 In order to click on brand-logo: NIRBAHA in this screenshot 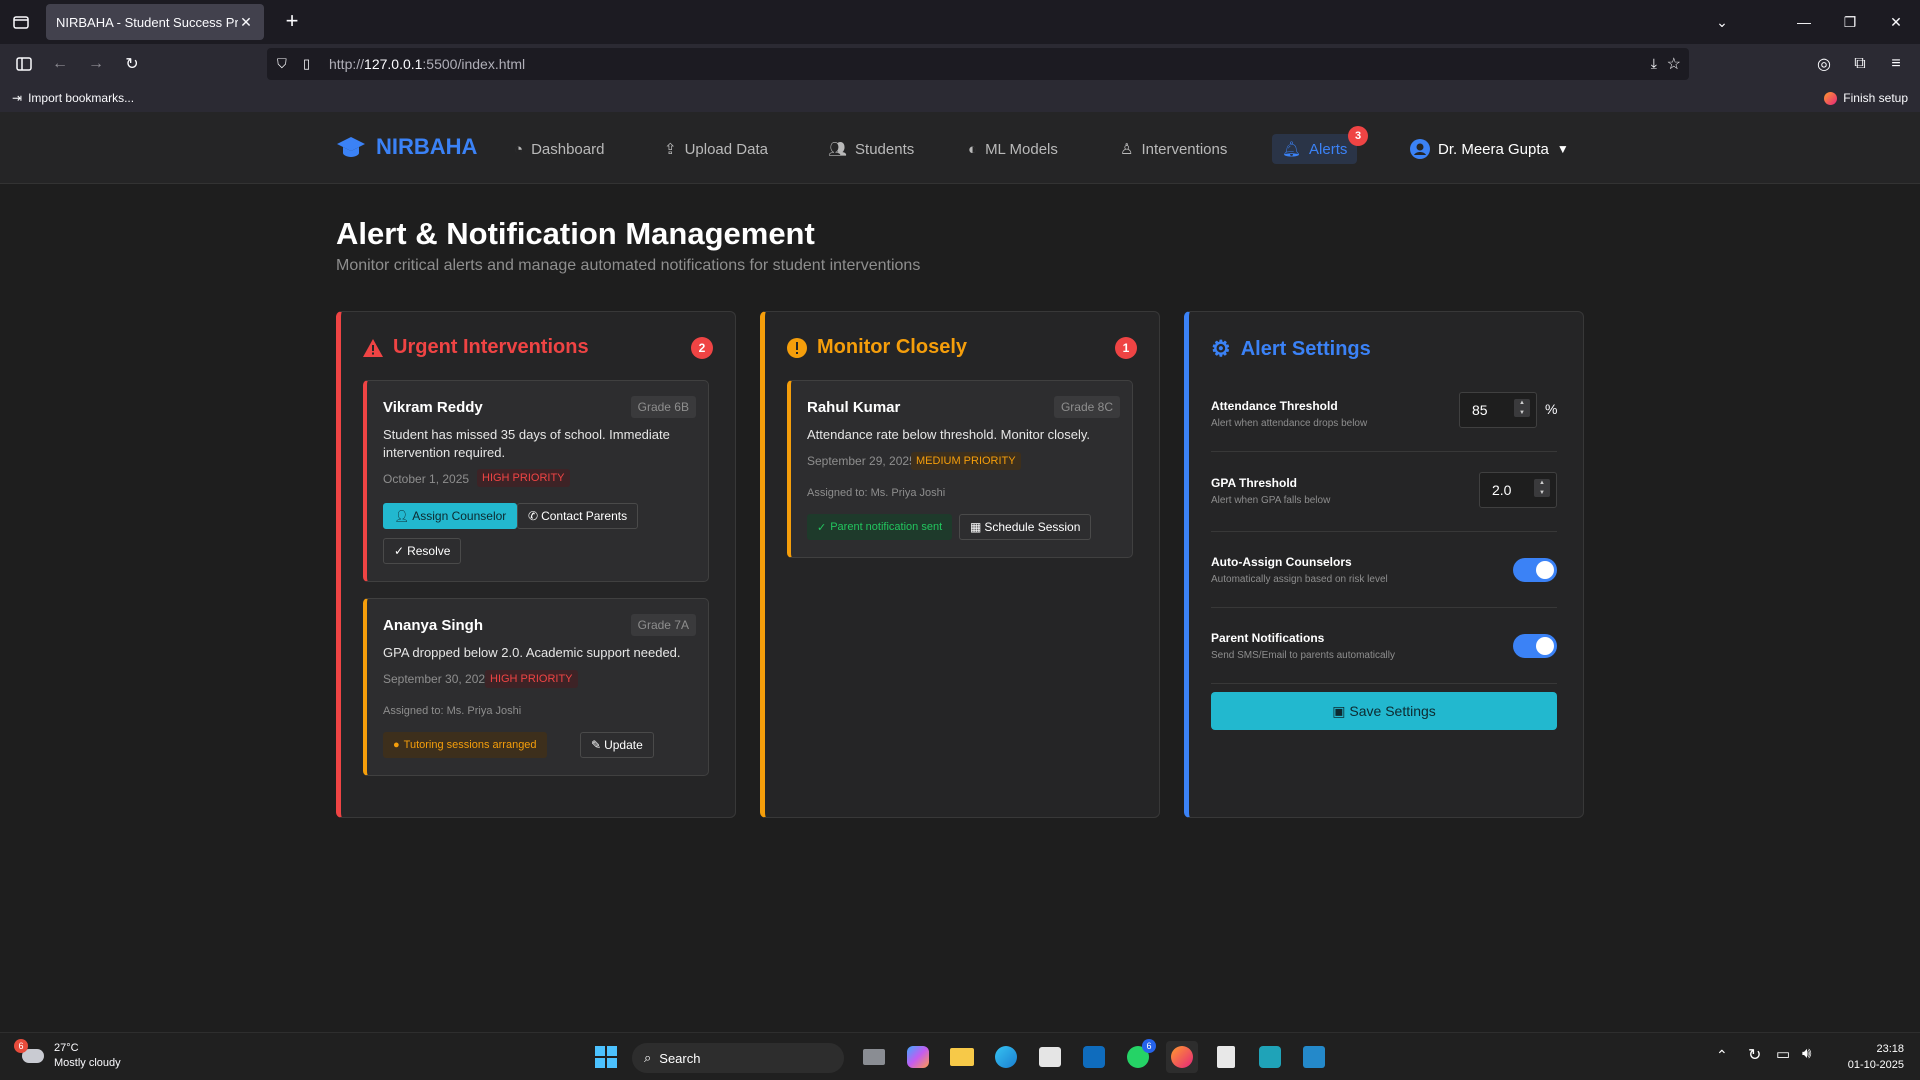, I will do `click(406, 147)`.